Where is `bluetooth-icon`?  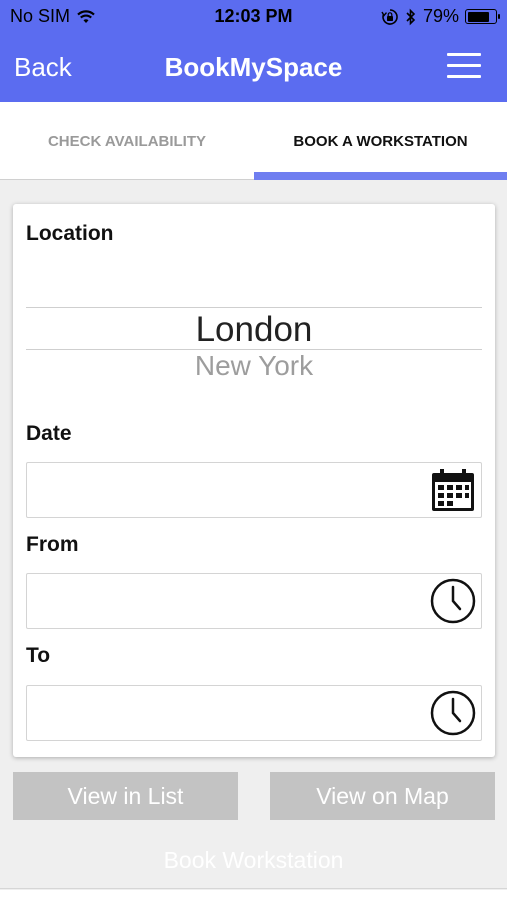 bluetooth-icon is located at coordinates (411, 16).